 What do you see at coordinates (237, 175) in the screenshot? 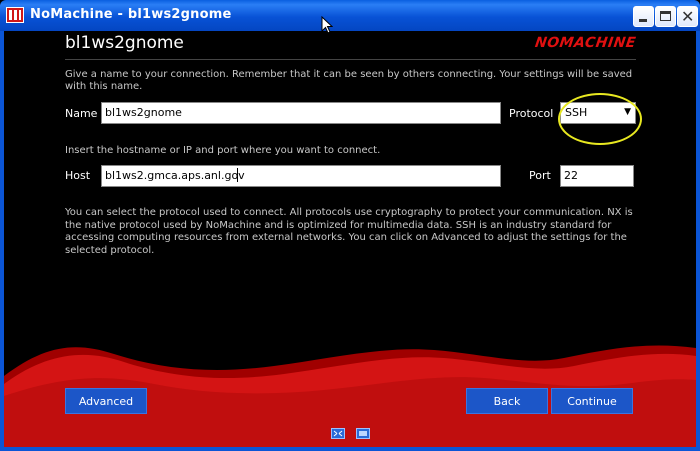
I see `text-caret` at bounding box center [237, 175].